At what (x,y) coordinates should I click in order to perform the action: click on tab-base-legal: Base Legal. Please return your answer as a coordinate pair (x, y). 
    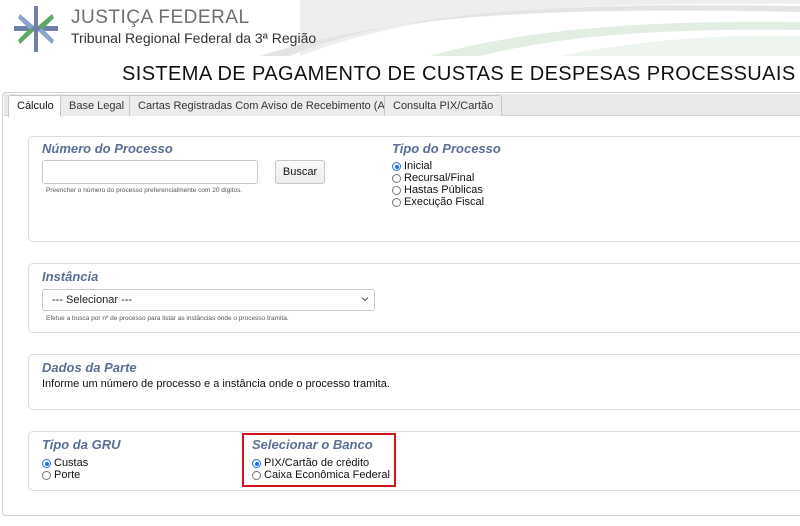
    Looking at the image, I should click on (97, 105).